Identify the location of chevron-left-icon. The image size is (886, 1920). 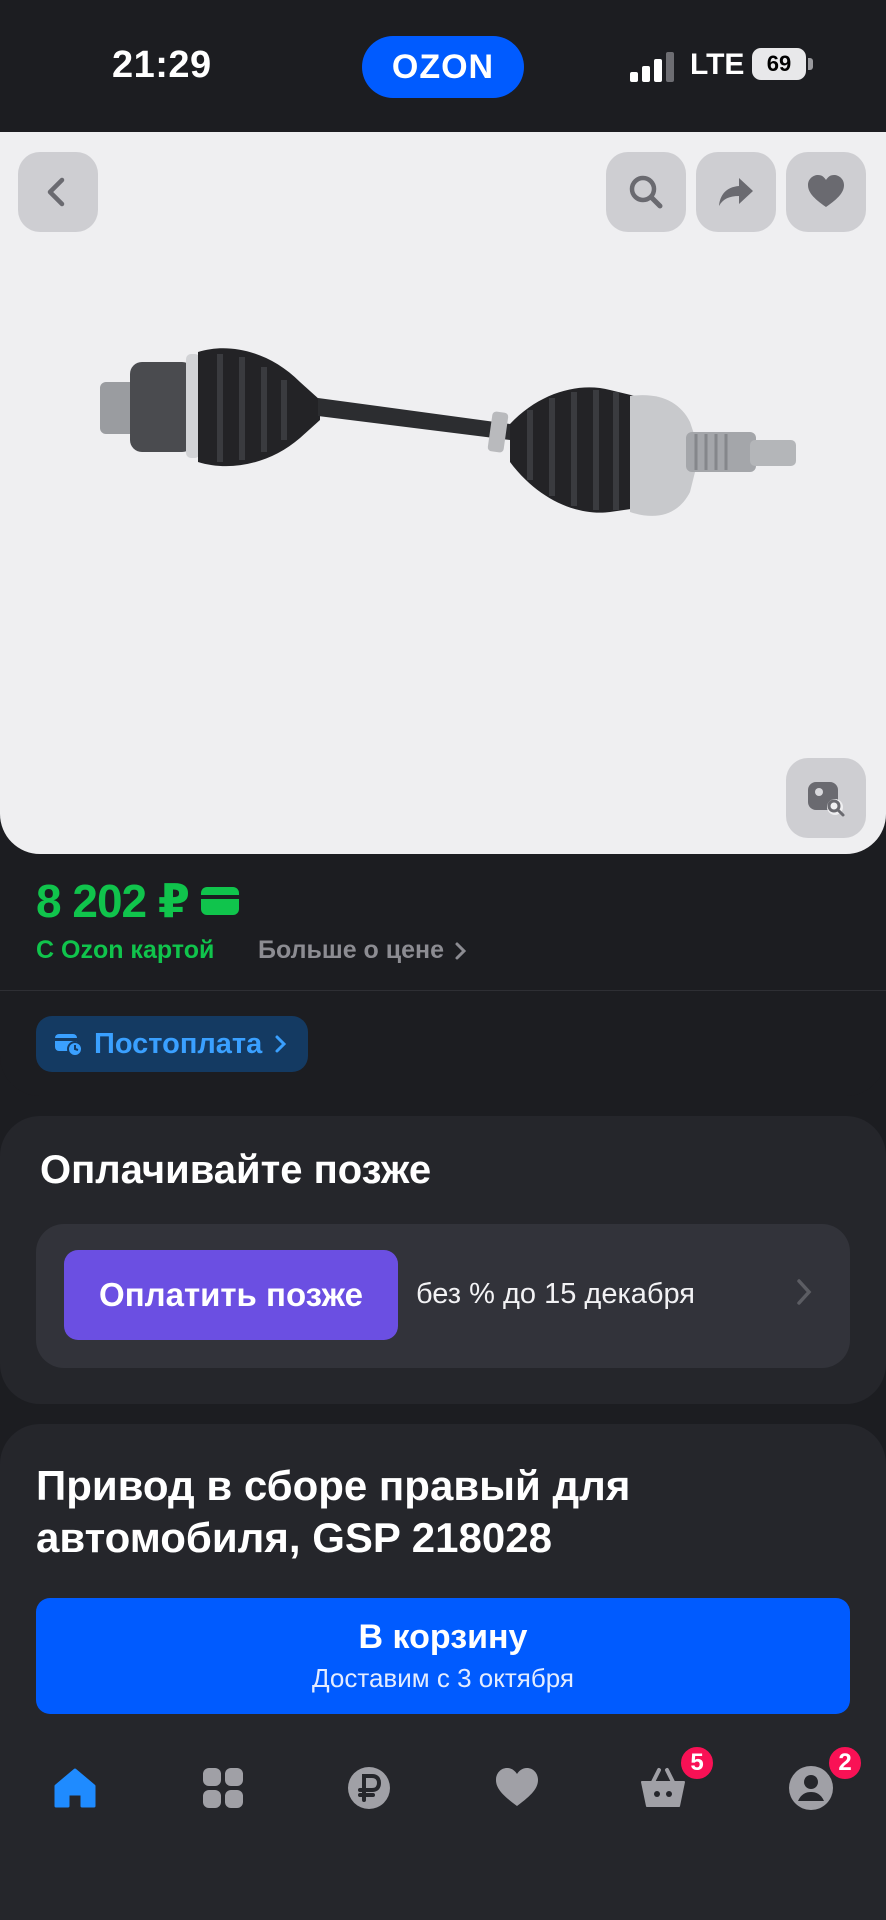
(56, 192).